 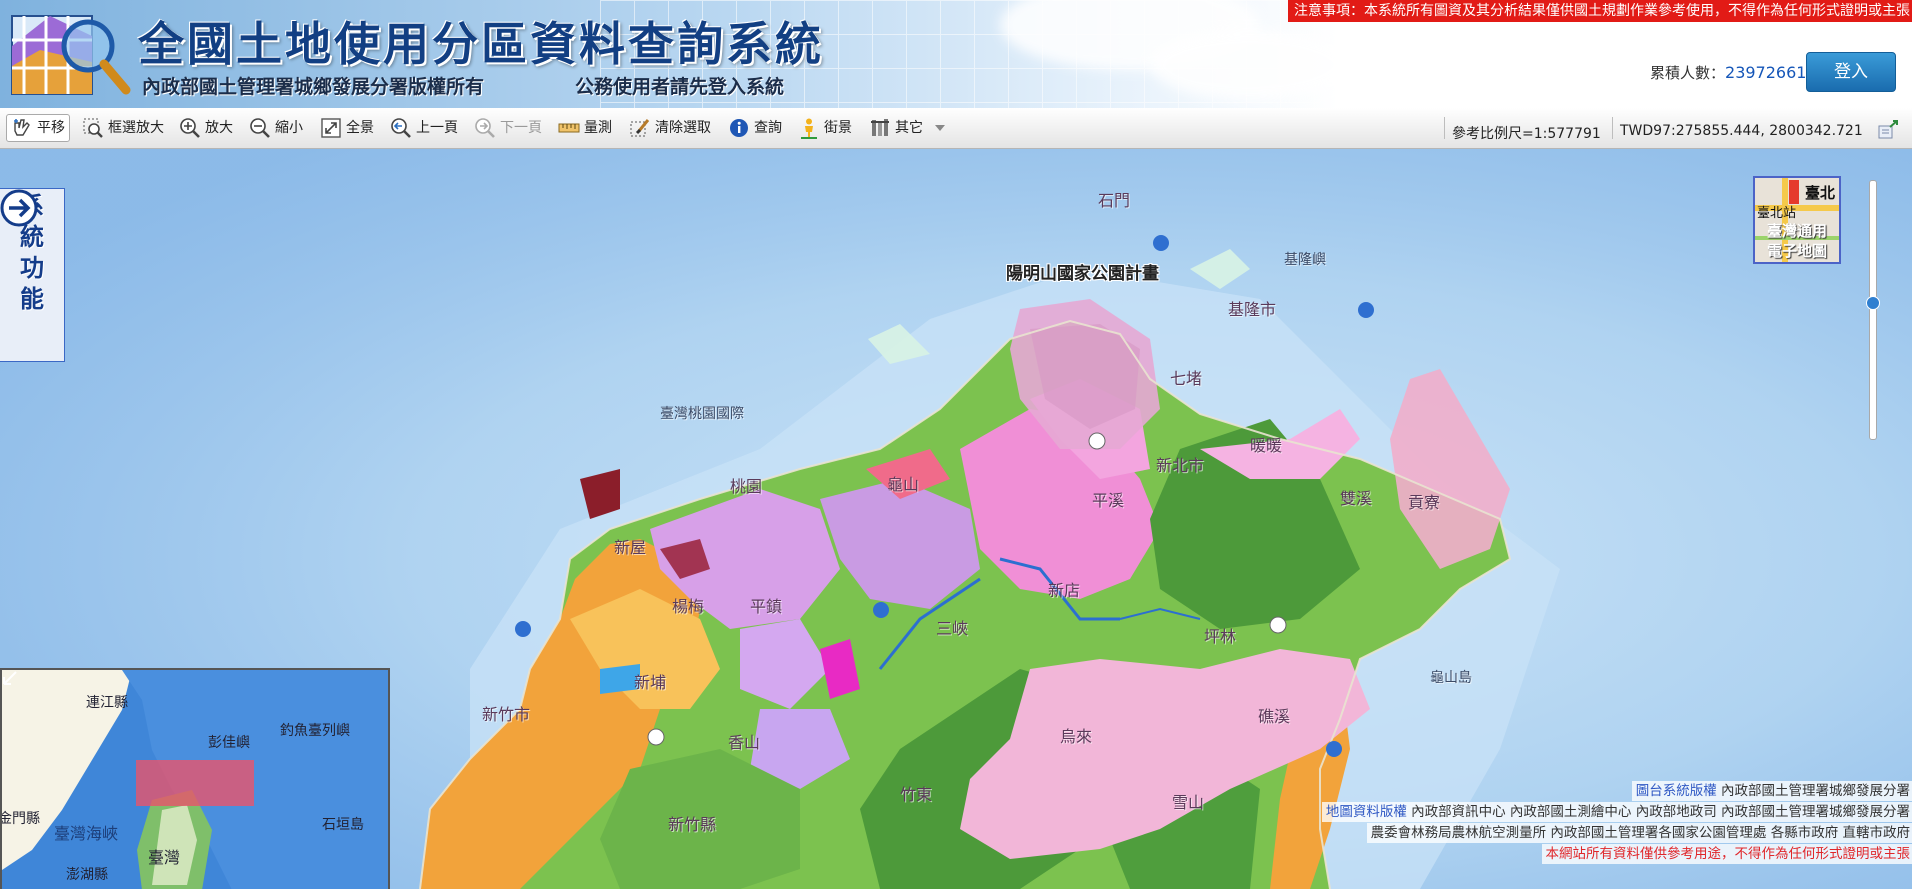 I want to click on credit-platform-value: 內政部國土管理署城鄉發展分署, so click(x=1815, y=791).